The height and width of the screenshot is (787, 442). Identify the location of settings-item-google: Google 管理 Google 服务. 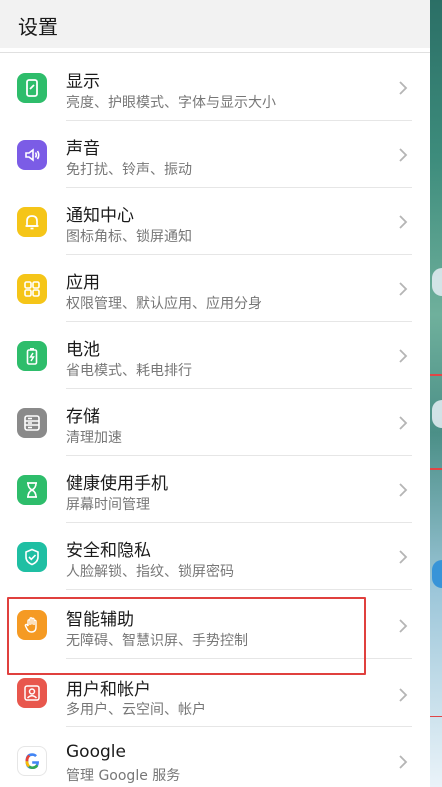
(215, 757).